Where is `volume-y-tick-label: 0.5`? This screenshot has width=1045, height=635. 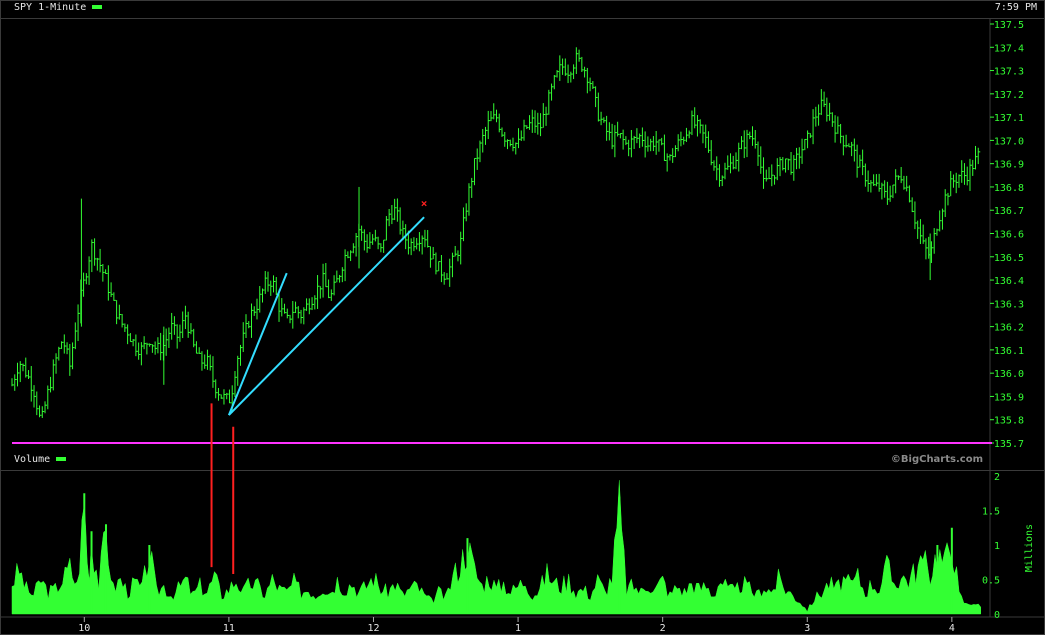 volume-y-tick-label: 0.5 is located at coordinates (991, 581).